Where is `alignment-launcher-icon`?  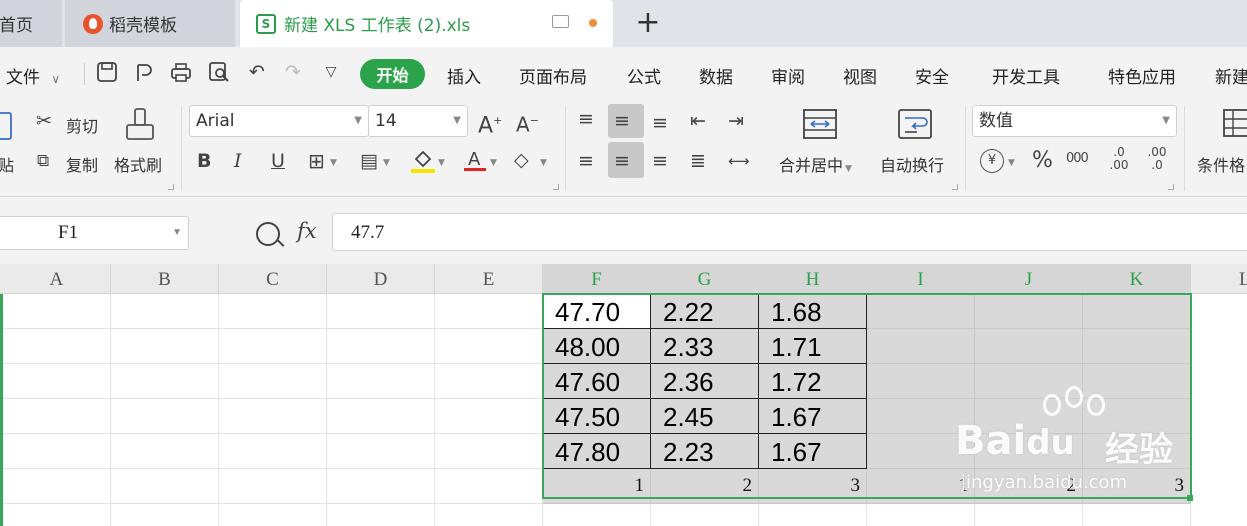 alignment-launcher-icon is located at coordinates (955, 187).